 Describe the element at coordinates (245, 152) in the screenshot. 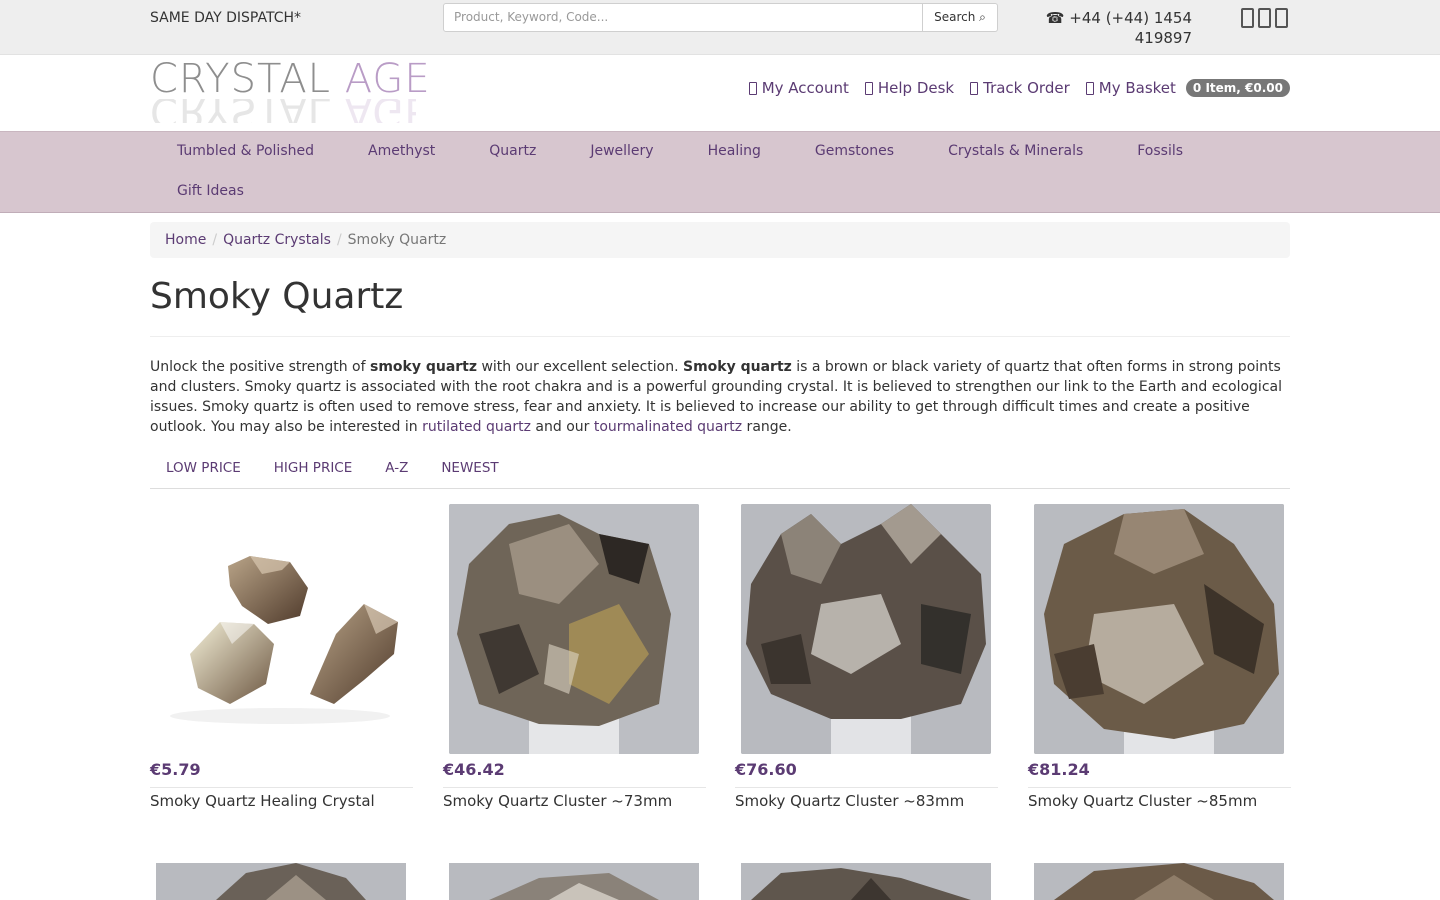

I see `nav-item-tumbled-polished: Tumbled & Polished` at that location.